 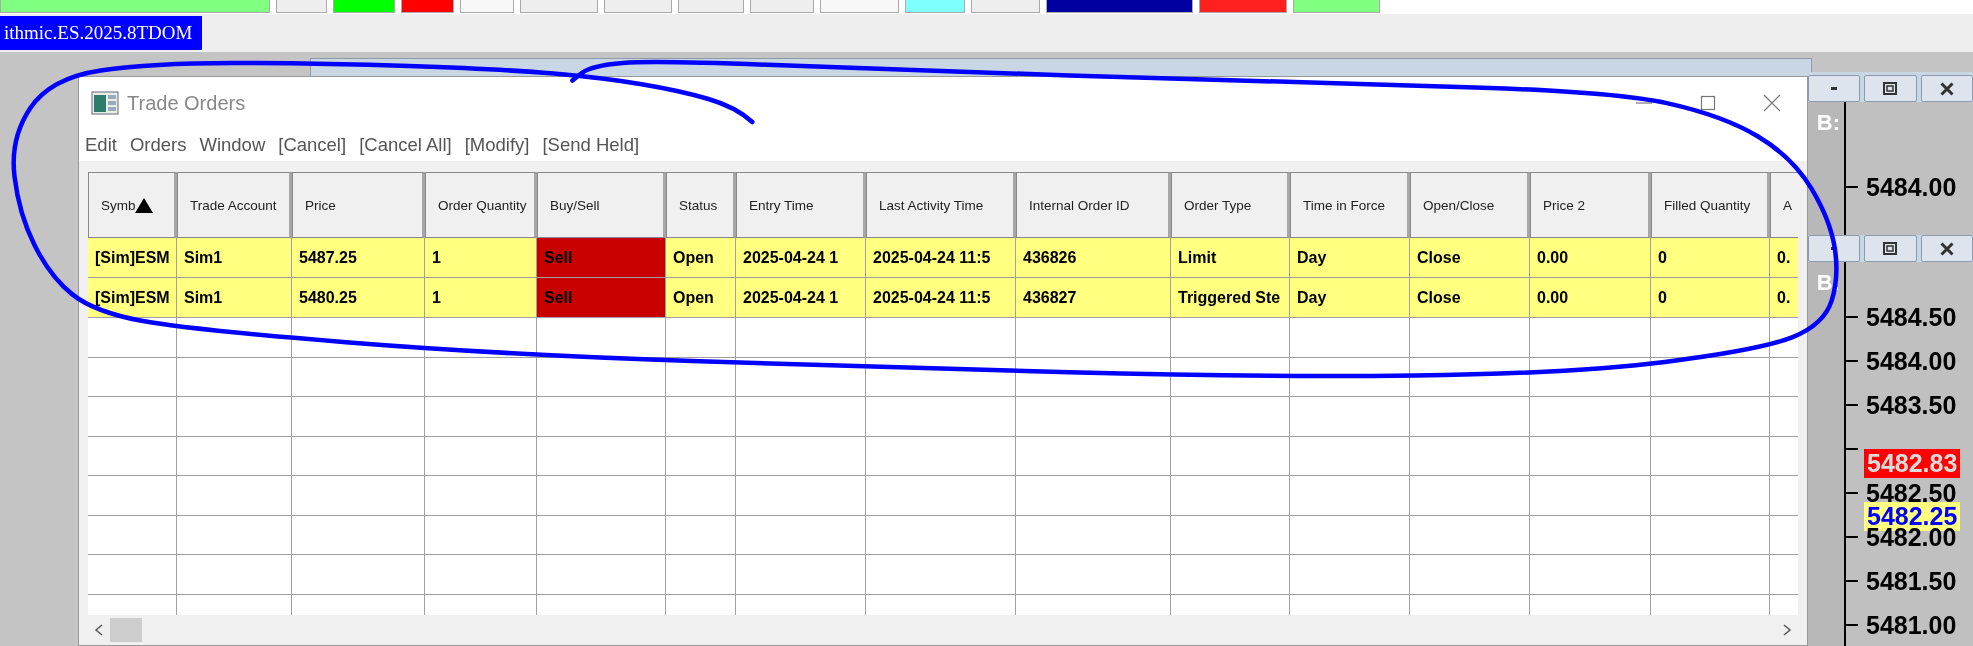 What do you see at coordinates (1119, 6) in the screenshot?
I see `toolbar-button` at bounding box center [1119, 6].